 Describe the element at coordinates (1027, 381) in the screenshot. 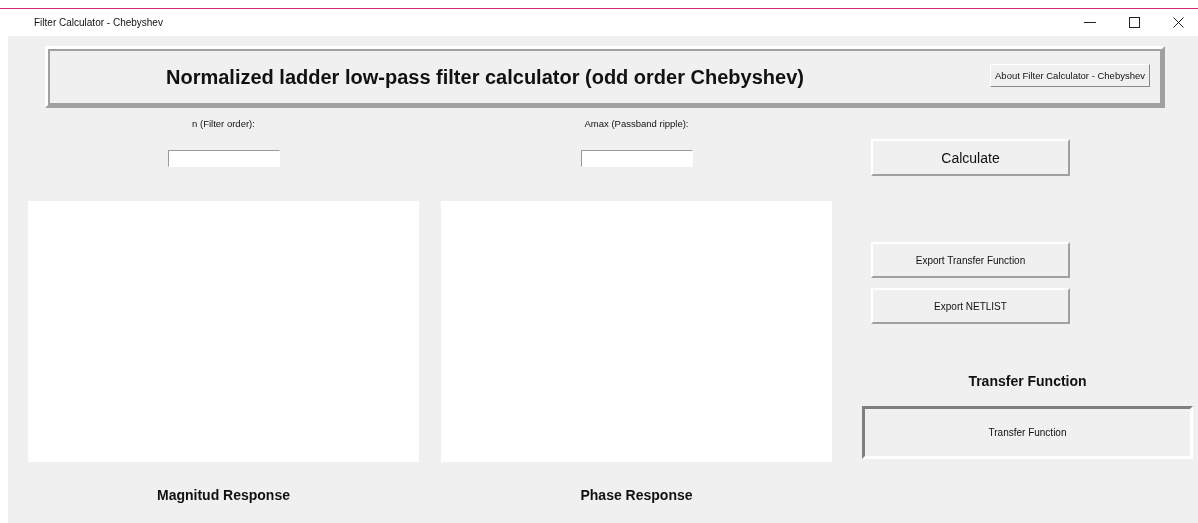

I see `section-heading: Transfer Function` at that location.